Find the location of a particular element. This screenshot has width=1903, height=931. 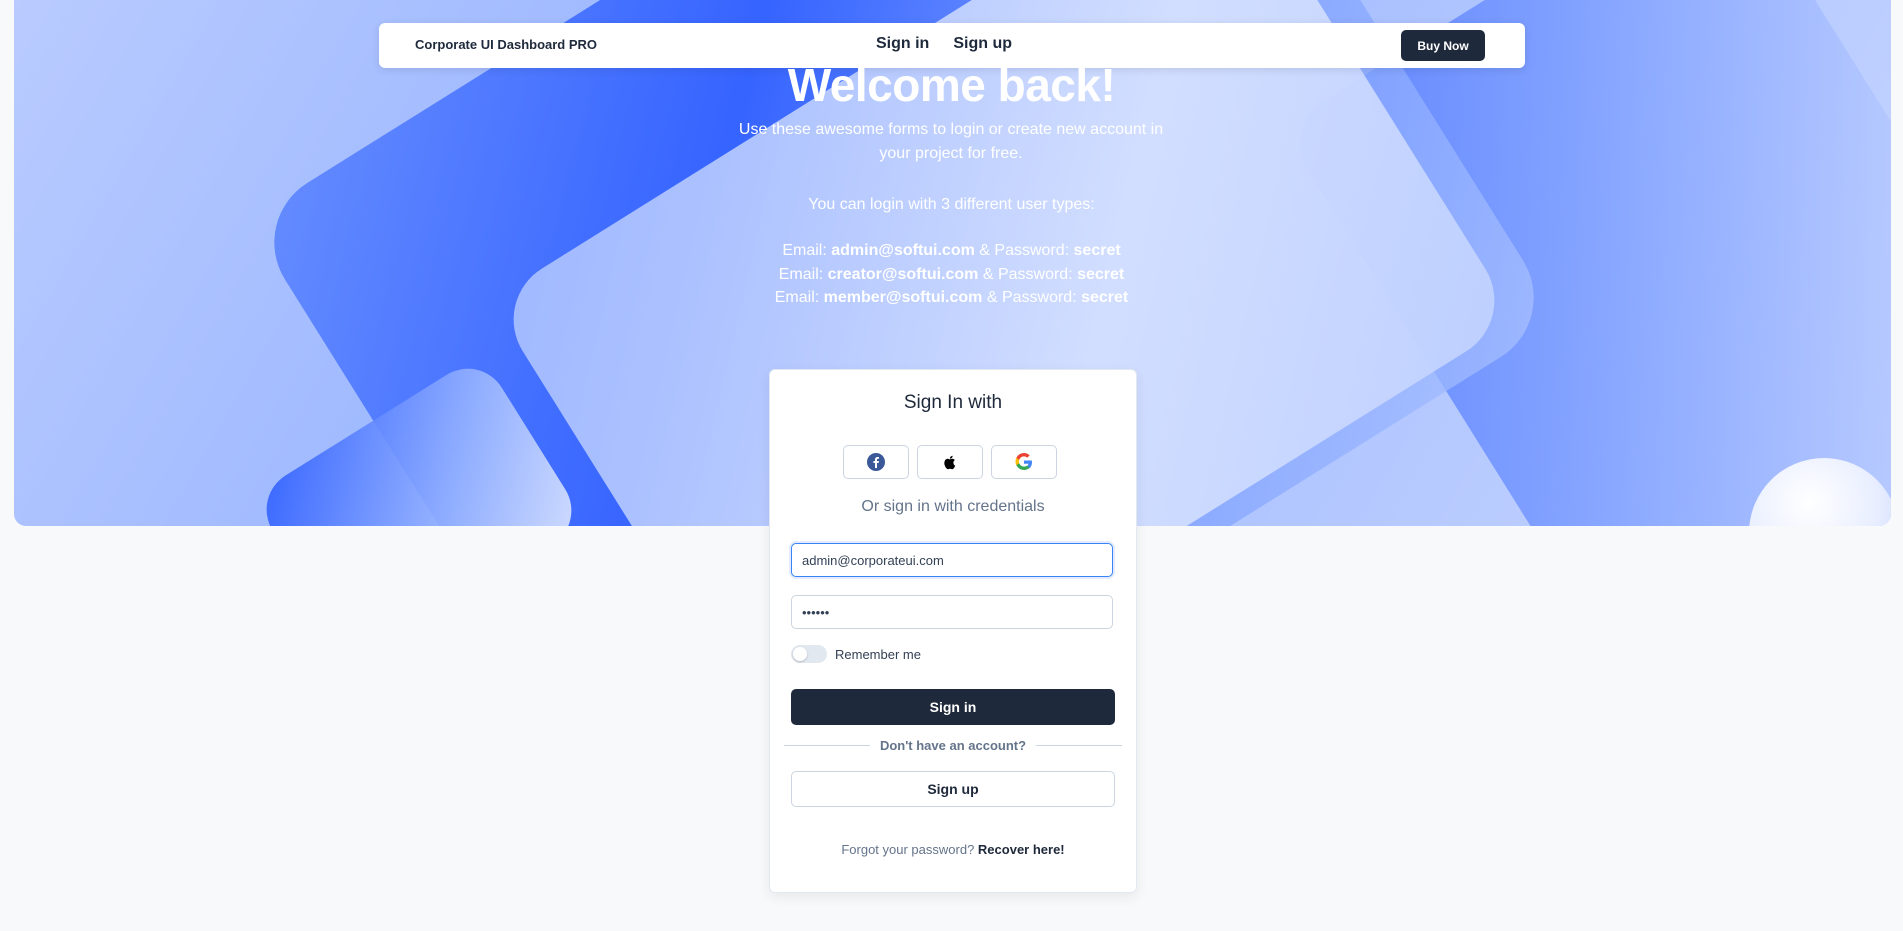

apple-icon is located at coordinates (950, 462).